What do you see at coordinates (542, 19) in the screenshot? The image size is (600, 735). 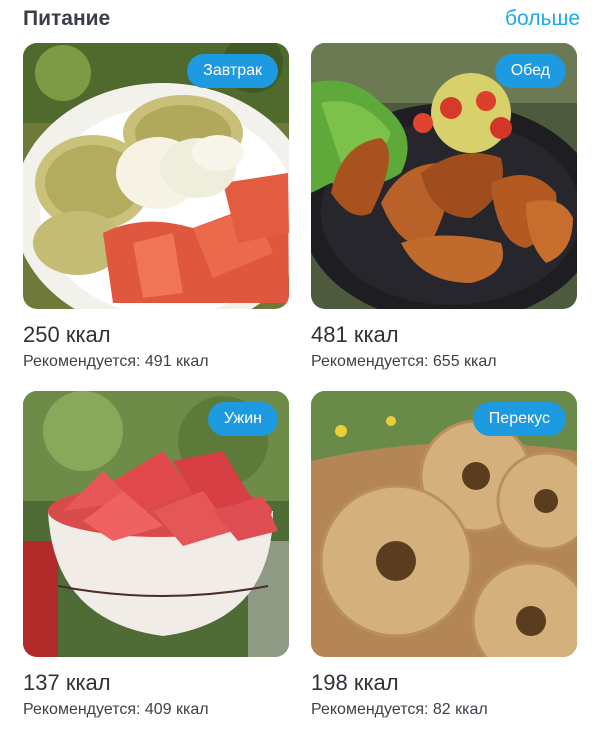 I see `more-link: больше` at bounding box center [542, 19].